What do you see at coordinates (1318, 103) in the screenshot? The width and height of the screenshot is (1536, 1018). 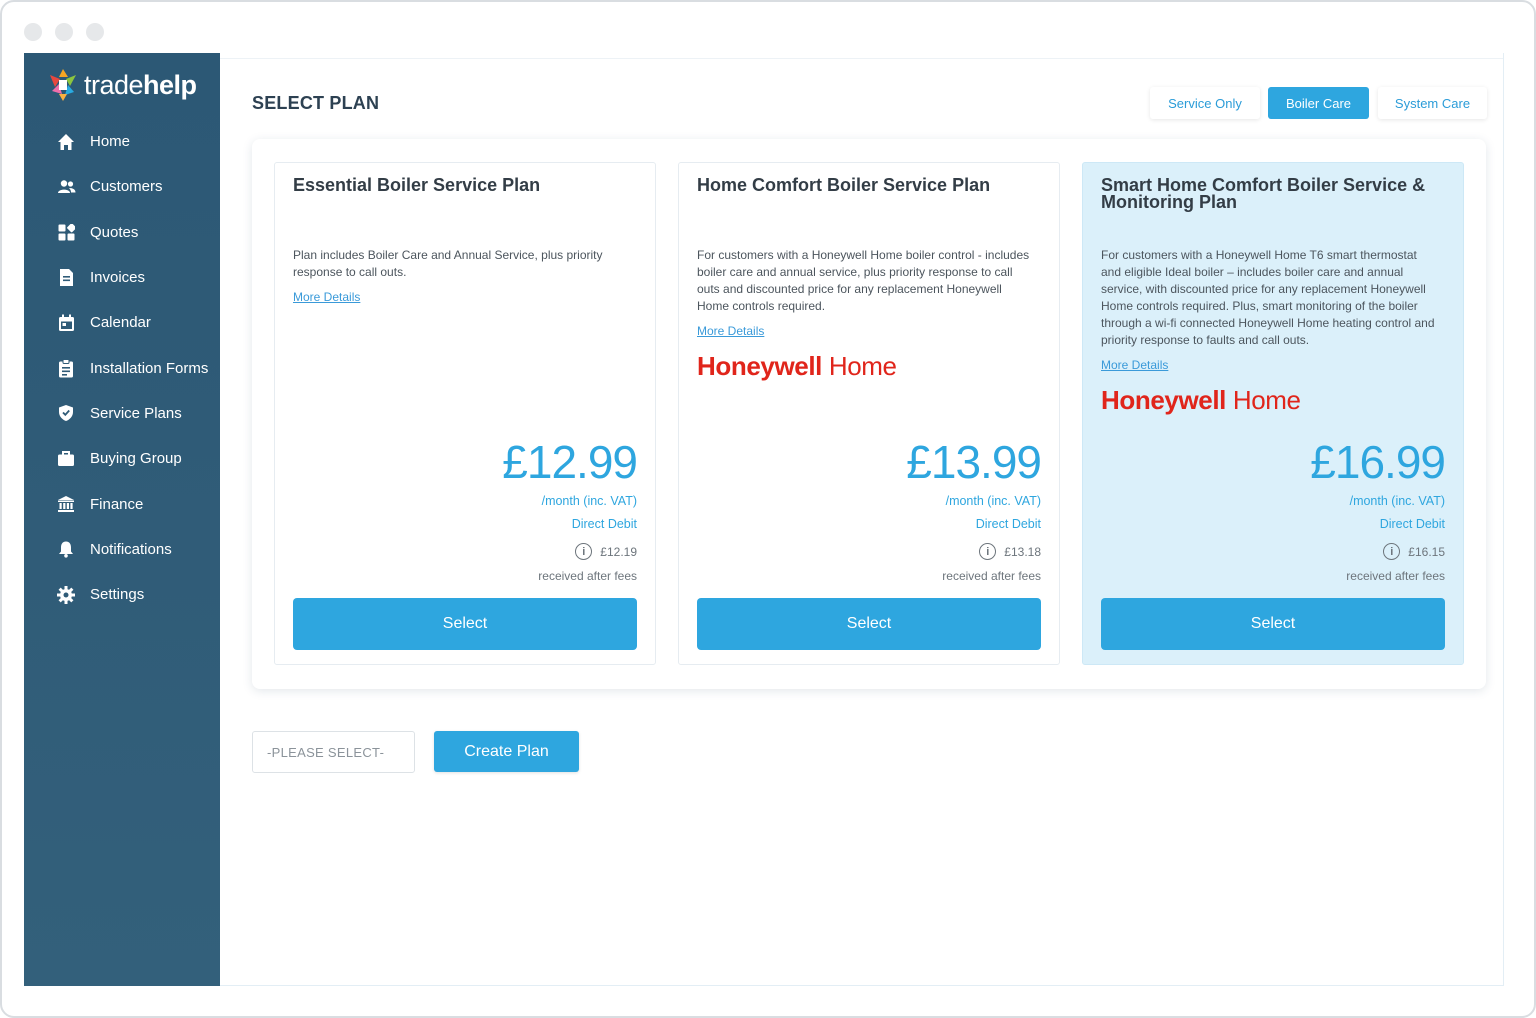 I see `plan-type-boiler-care: Boiler Care` at bounding box center [1318, 103].